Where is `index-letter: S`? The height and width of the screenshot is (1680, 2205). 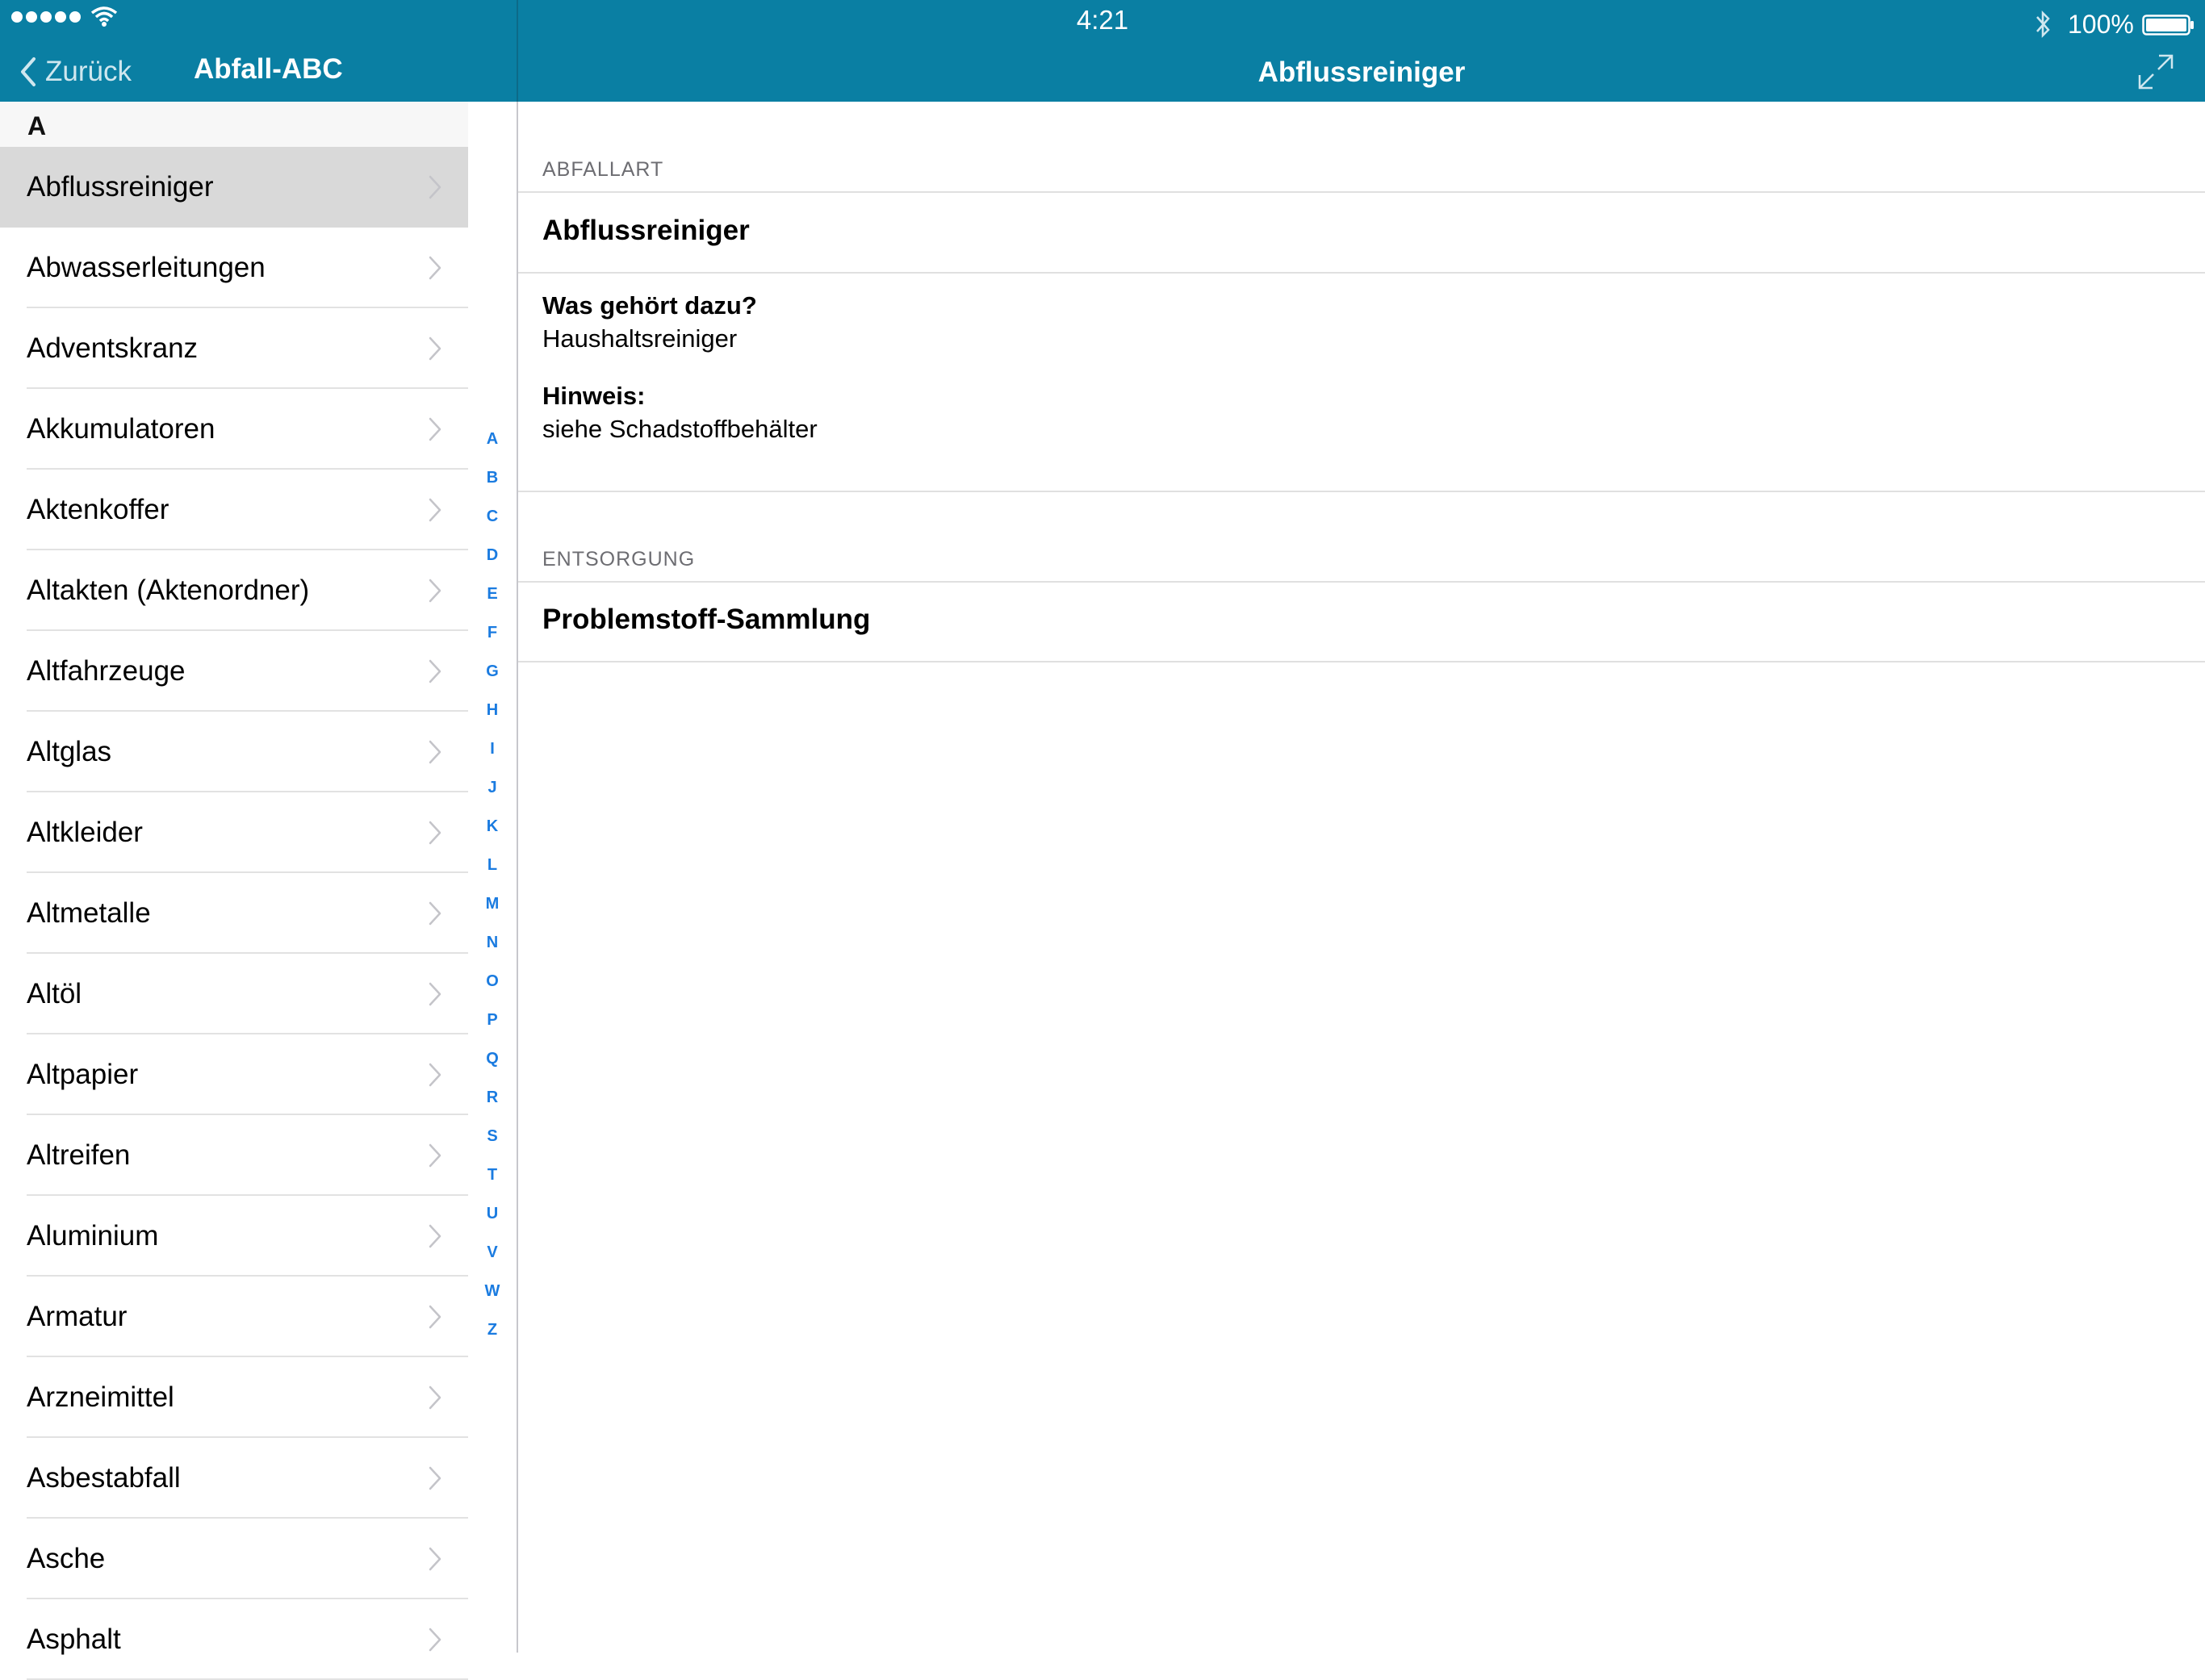
index-letter: S is located at coordinates (493, 1137).